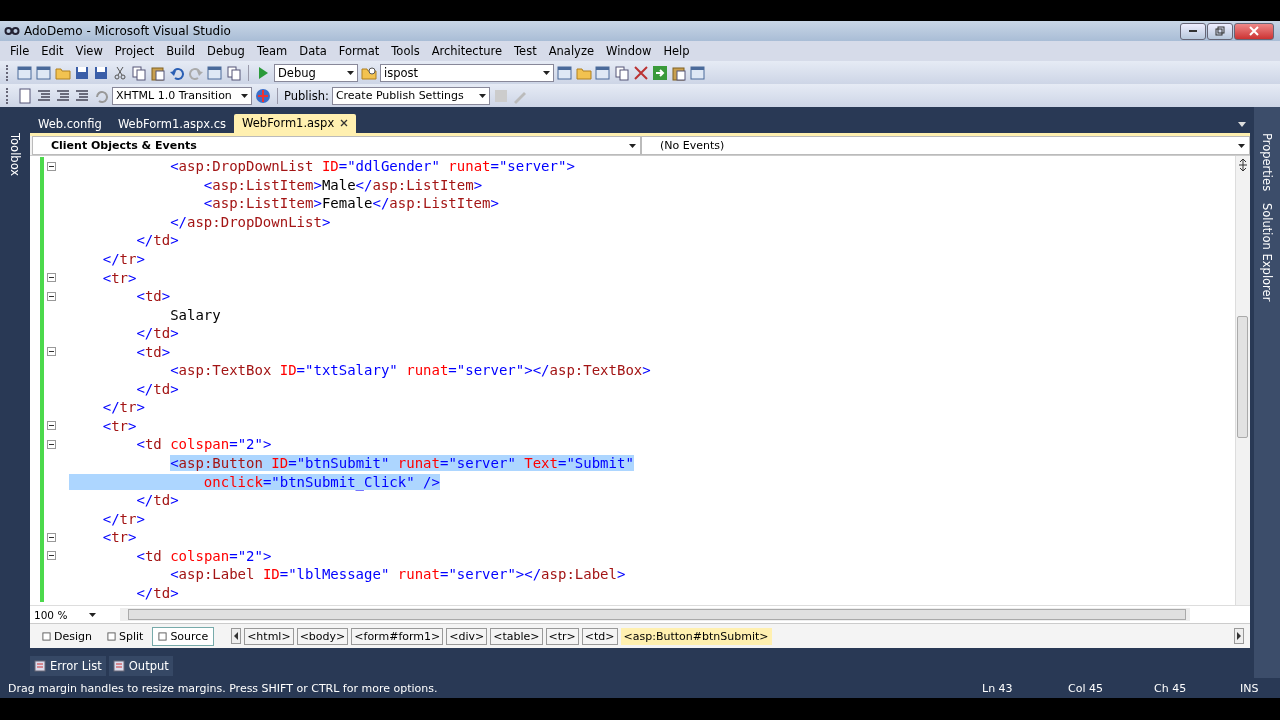  What do you see at coordinates (250, 221) in the screenshot?
I see `code-line: </asp:DropDownList>` at bounding box center [250, 221].